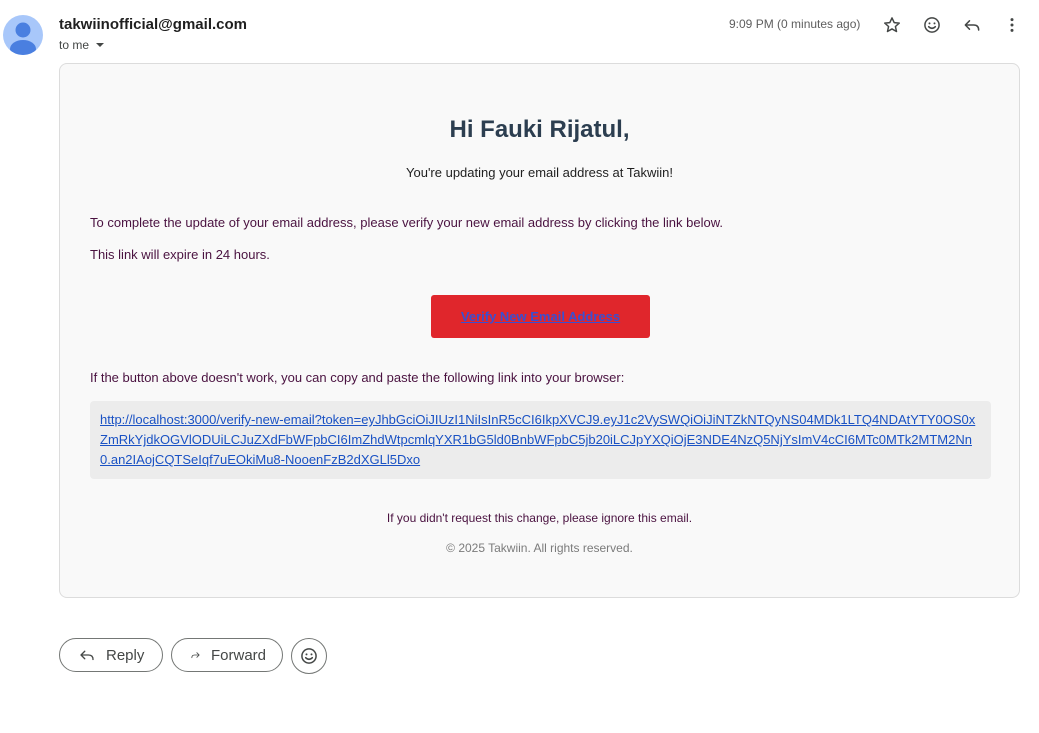  I want to click on sender-email: takwiinofficial@gmail.com, so click(153, 24).